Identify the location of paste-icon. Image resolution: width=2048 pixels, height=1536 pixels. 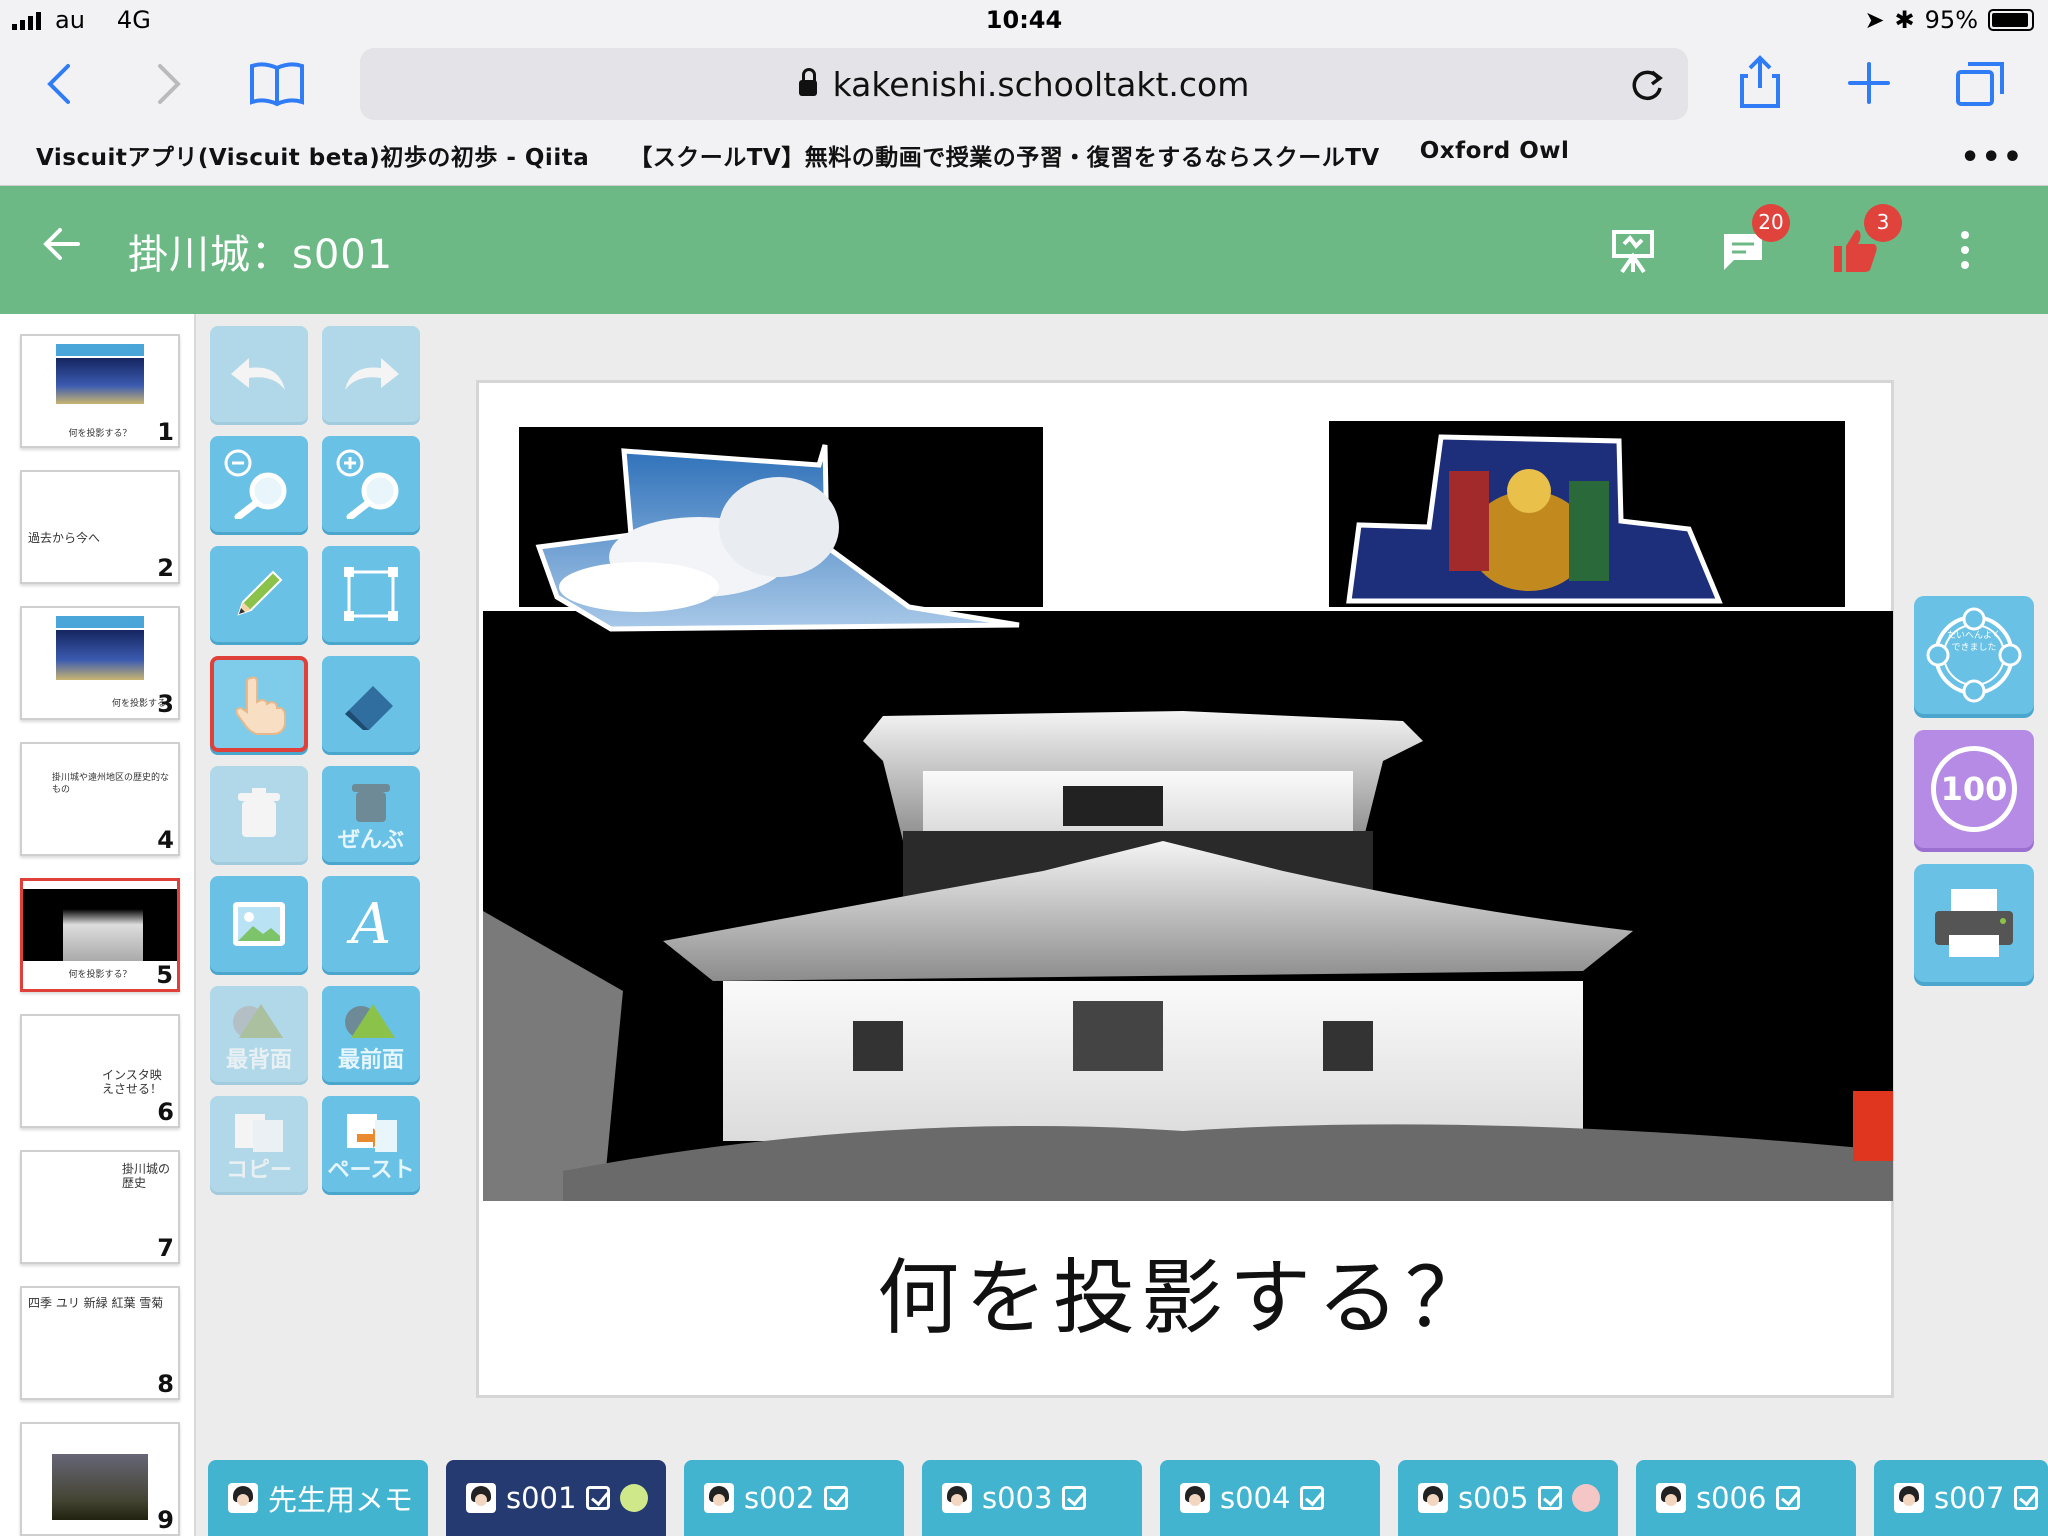
(372, 1133).